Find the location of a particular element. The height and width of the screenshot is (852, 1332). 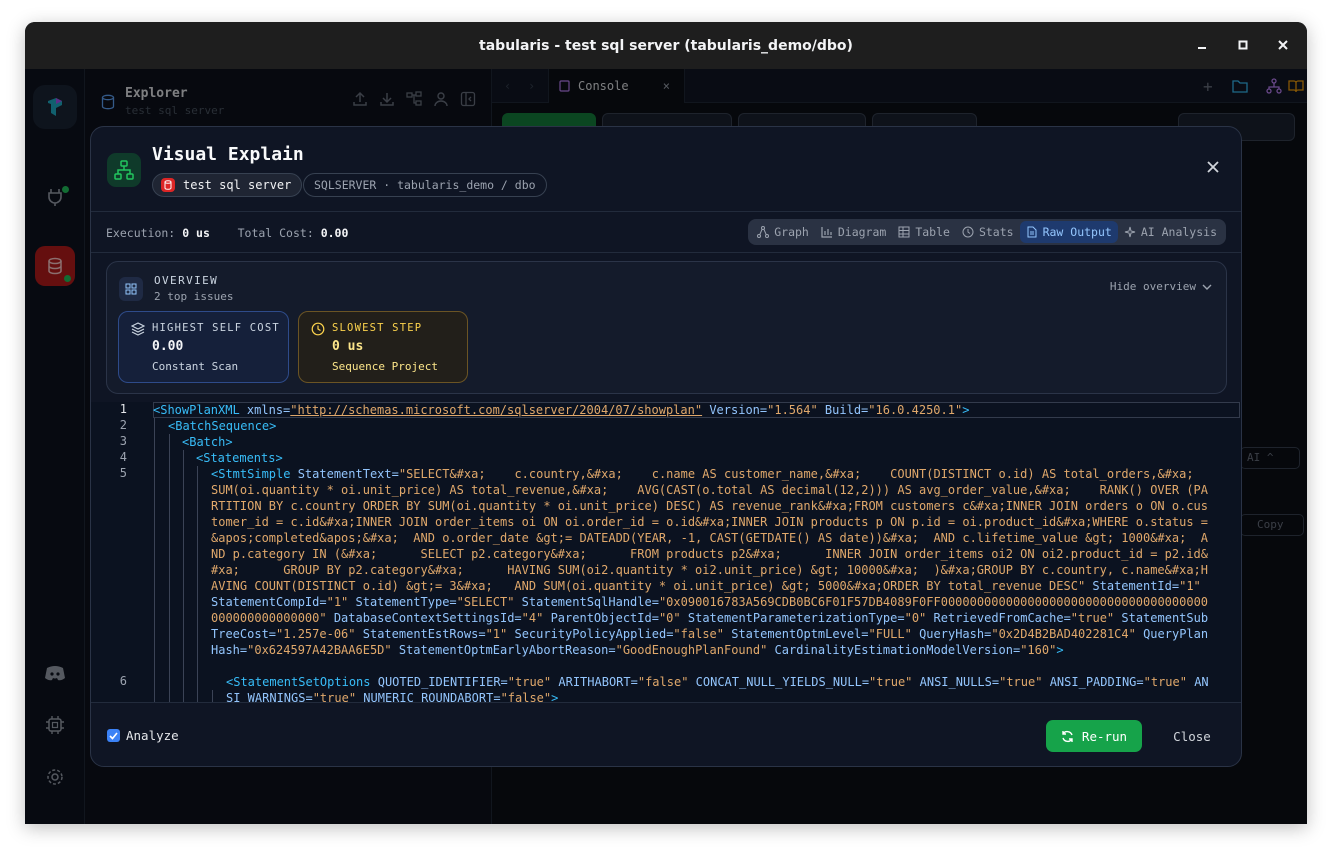

tab-label: Table is located at coordinates (932, 232).